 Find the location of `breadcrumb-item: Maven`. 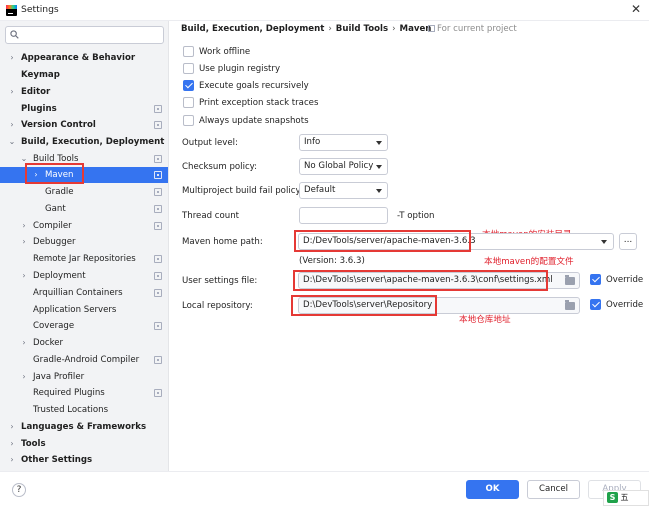

breadcrumb-item: Maven is located at coordinates (415, 29).